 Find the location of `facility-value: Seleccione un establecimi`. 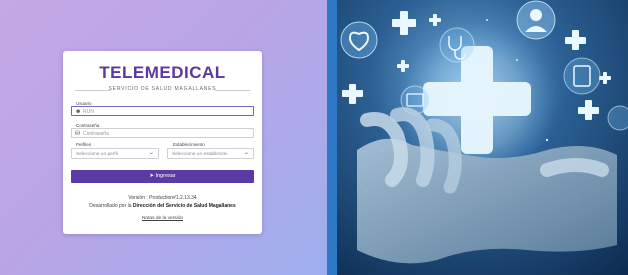

facility-value: Seleccione un establecimi is located at coordinates (200, 154).